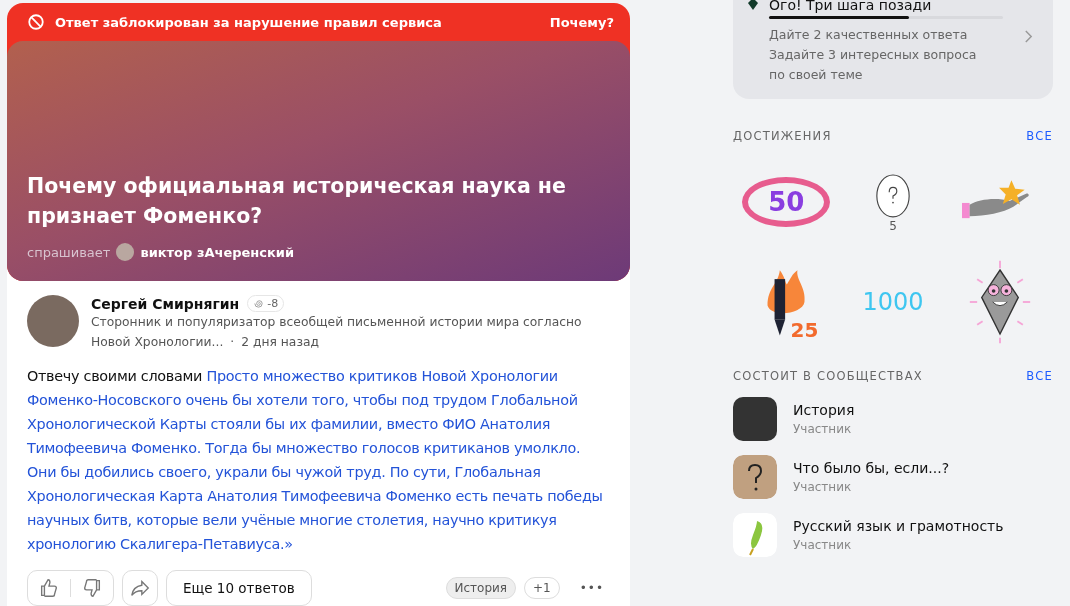  What do you see at coordinates (239, 588) in the screenshot?
I see `more-answers-button: Еще 10 ответов` at bounding box center [239, 588].